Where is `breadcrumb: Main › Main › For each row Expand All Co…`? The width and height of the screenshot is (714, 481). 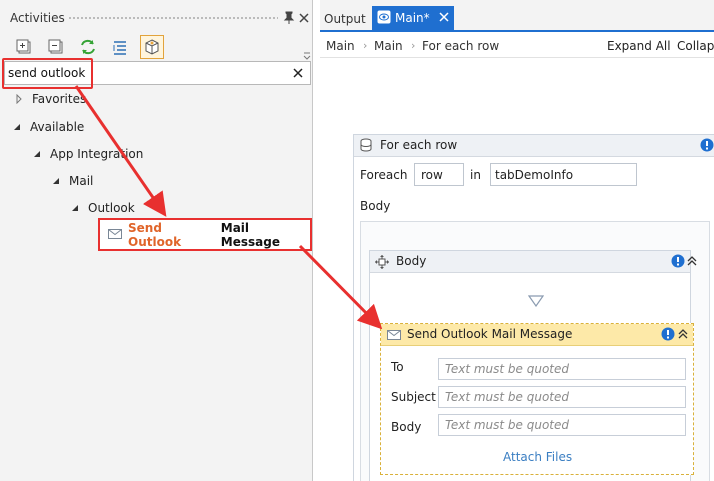
breadcrumb: Main › Main › For each row Expand All Co… is located at coordinates (517, 46).